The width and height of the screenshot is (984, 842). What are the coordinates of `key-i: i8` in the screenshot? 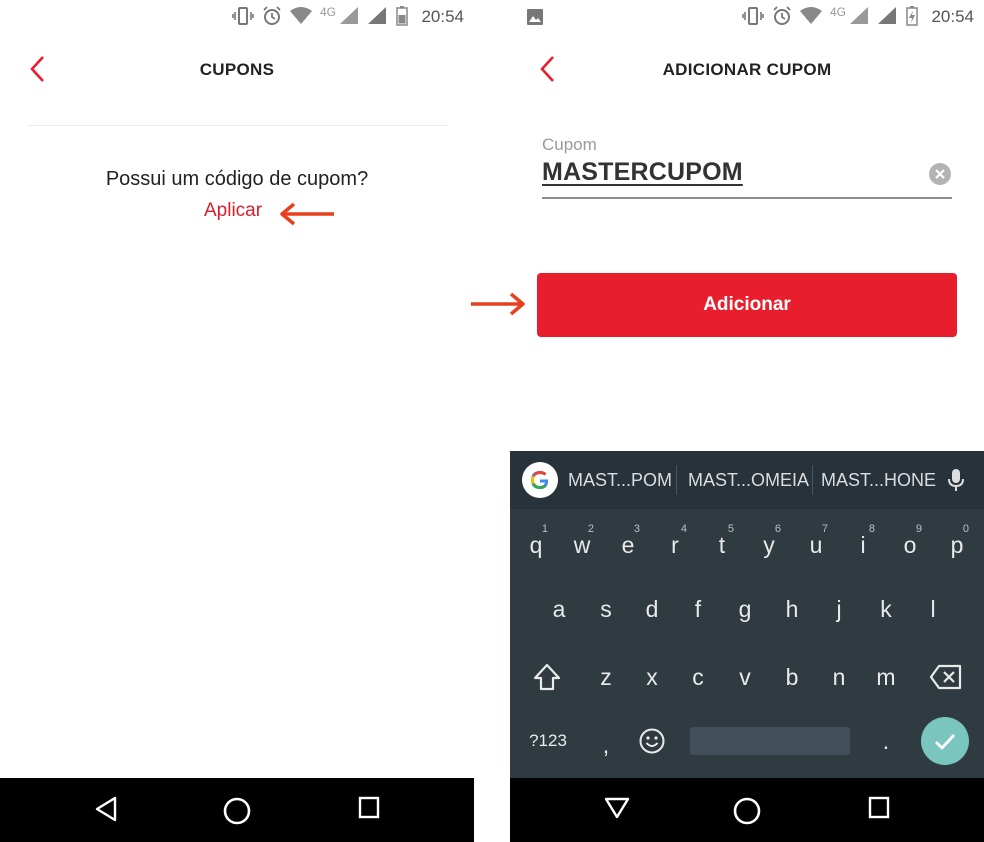 It's located at (863, 545).